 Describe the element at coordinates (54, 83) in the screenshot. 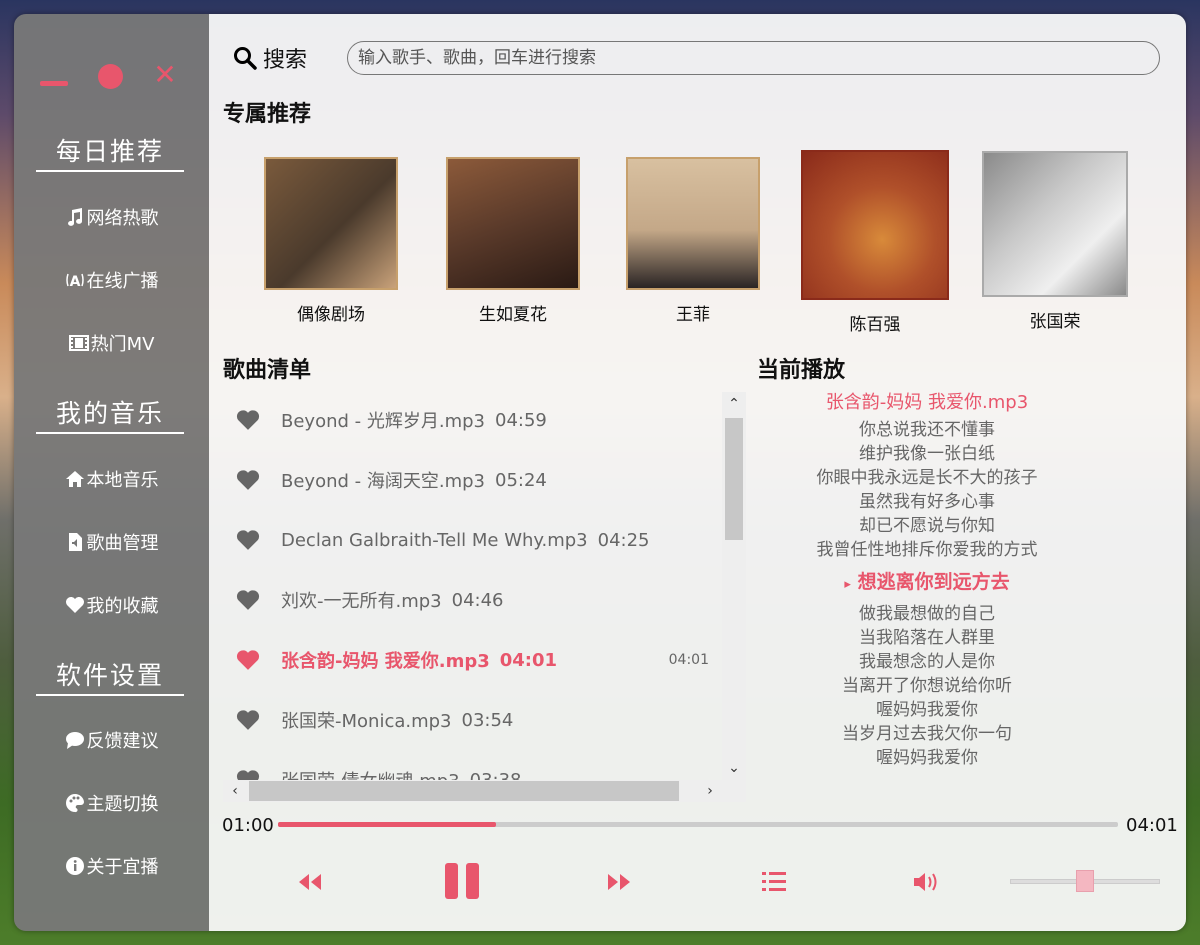

I see `minimize-icon` at that location.